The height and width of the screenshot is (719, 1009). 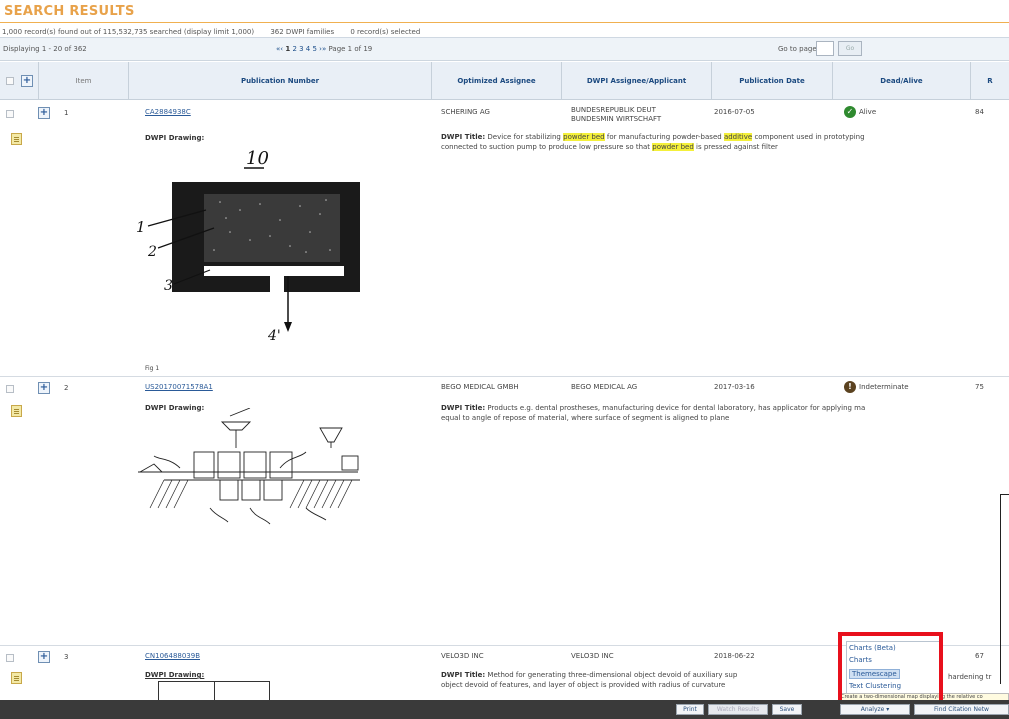 I want to click on col-dead-alive: Dead/Alive, so click(x=901, y=81).